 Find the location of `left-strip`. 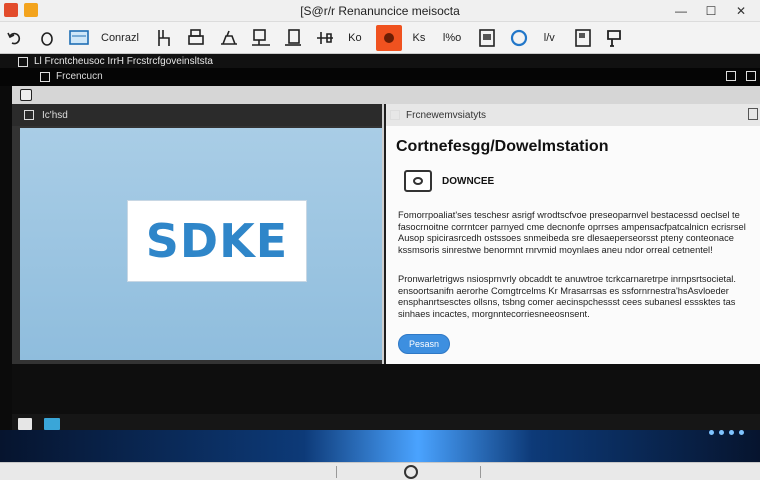

left-strip is located at coordinates (6, 258).